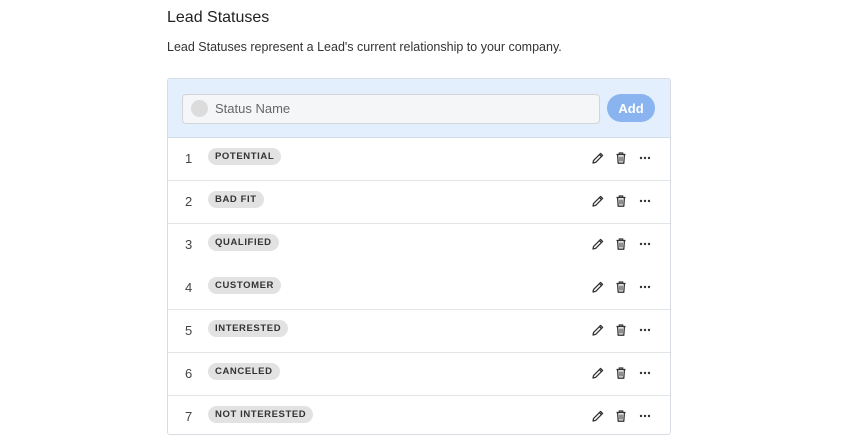 The width and height of the screenshot is (845, 448). What do you see at coordinates (419, 245) in the screenshot?
I see `status-row-3: 3 QUALIFIED` at bounding box center [419, 245].